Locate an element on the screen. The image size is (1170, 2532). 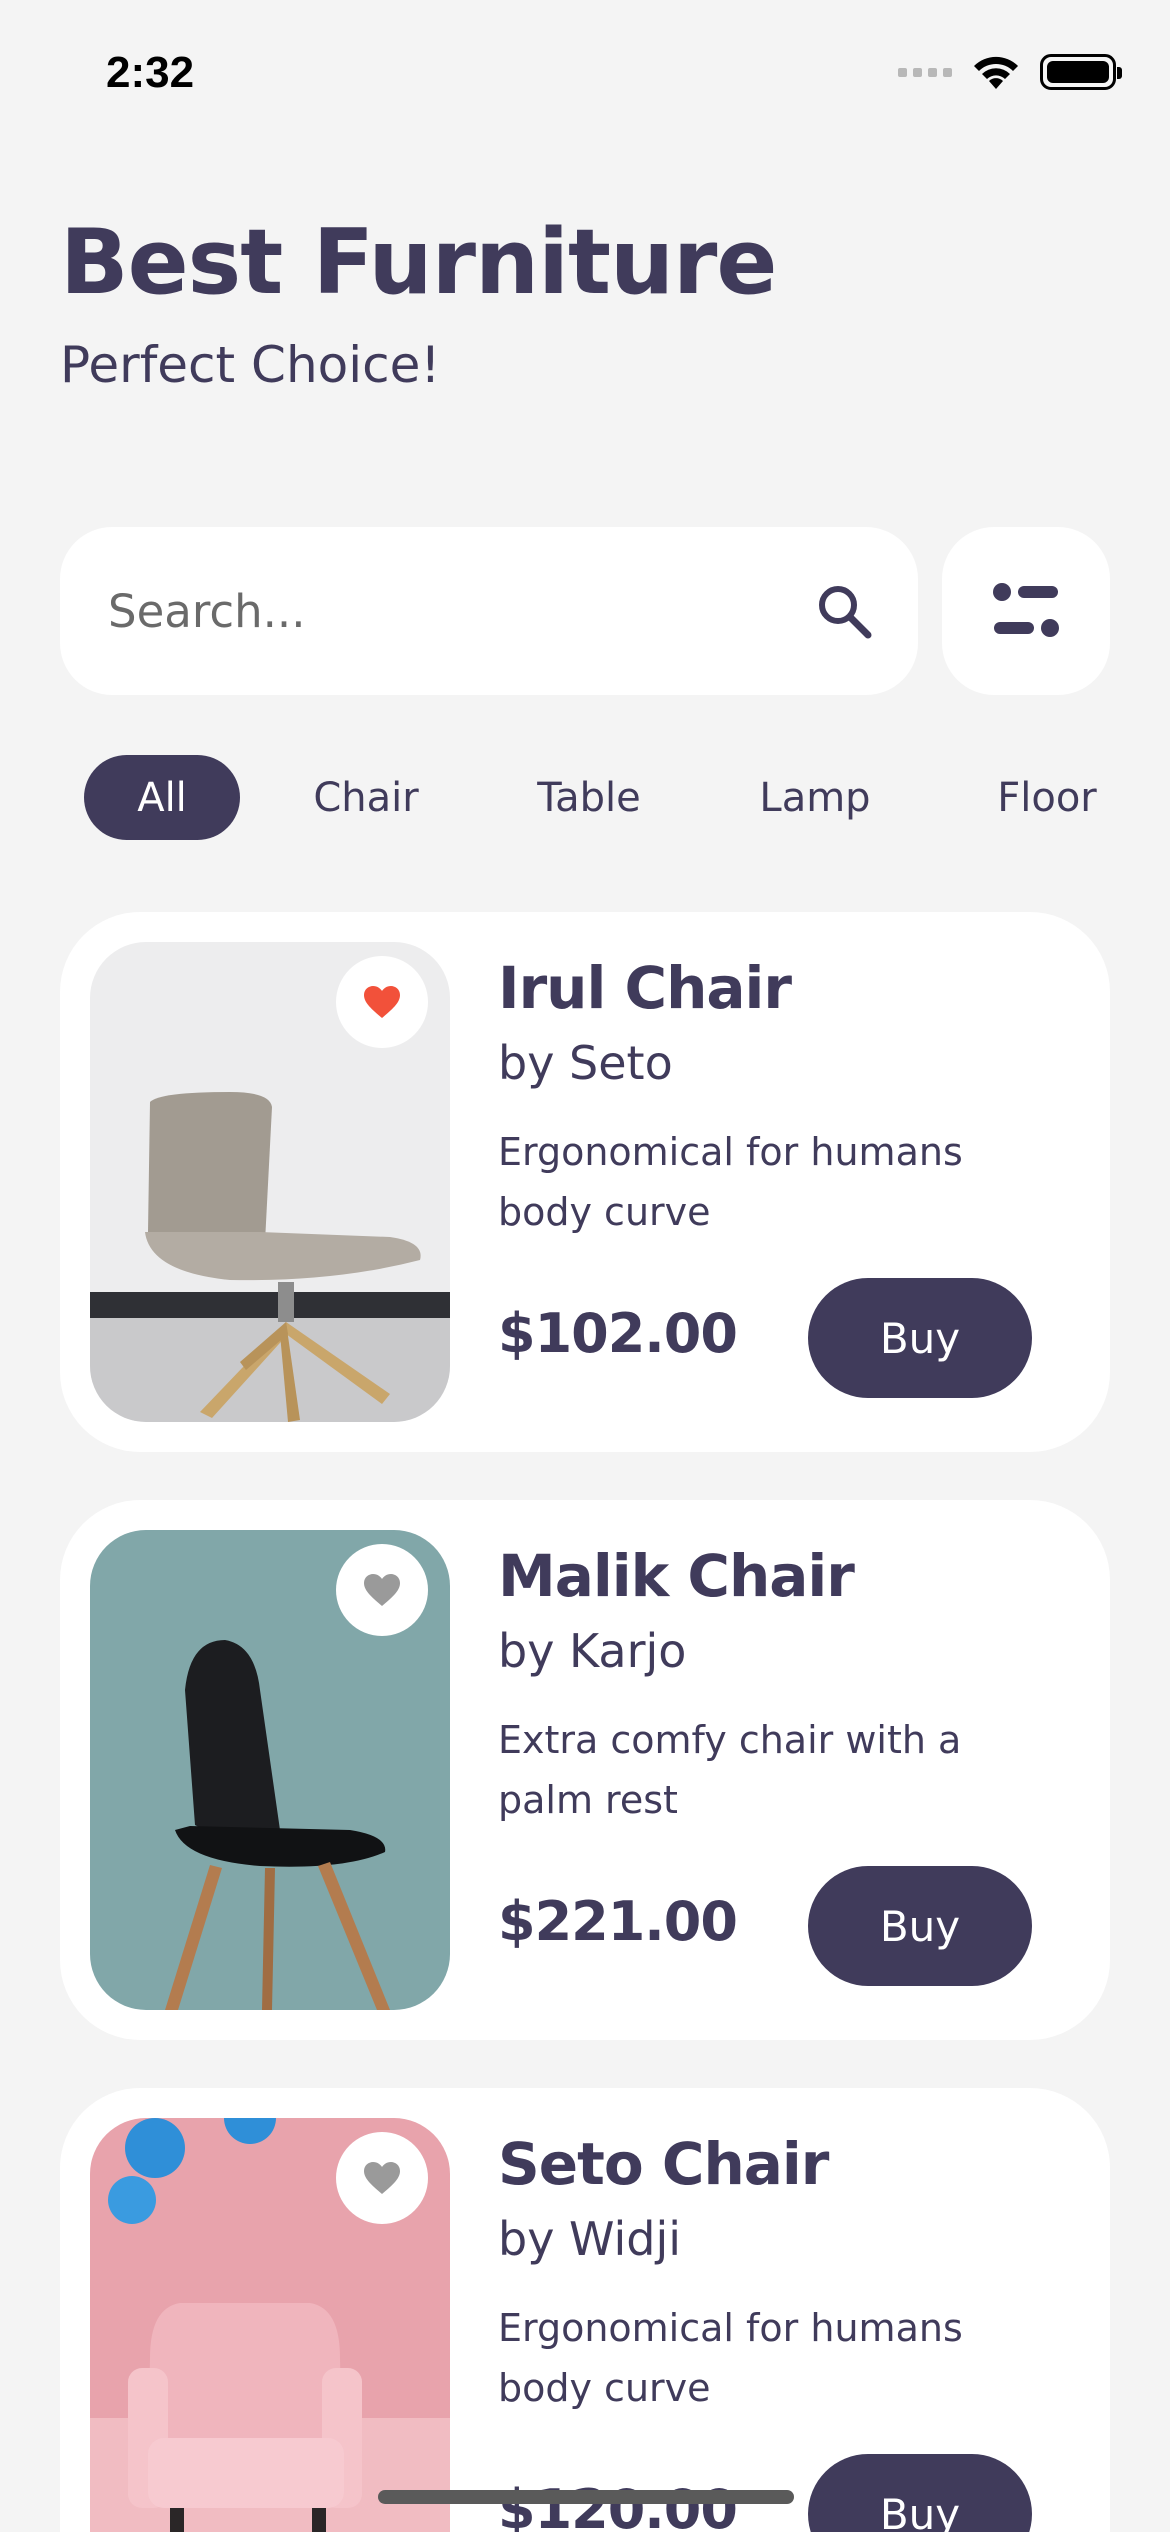
product-price: $221.00 is located at coordinates (618, 1921).